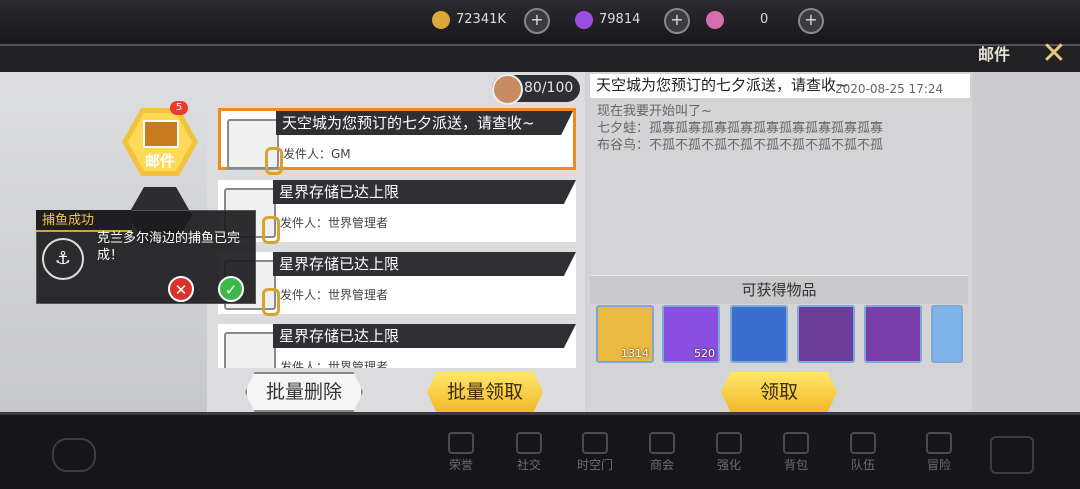 The image size is (1080, 489). I want to click on notification-tag: 捕鱼成功, so click(84, 221).